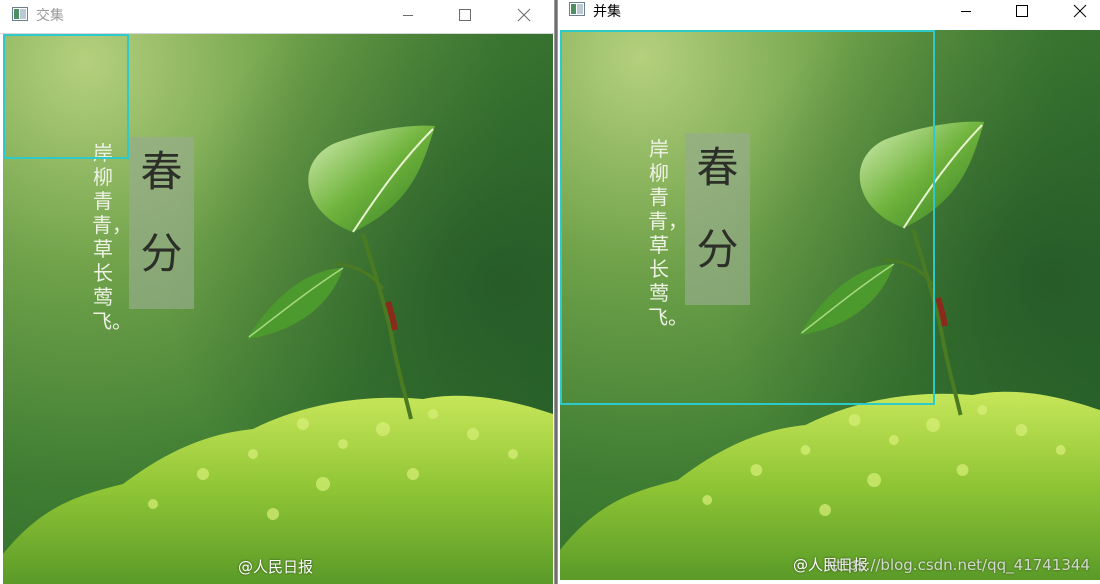  I want to click on title-char: 春, so click(161, 171).